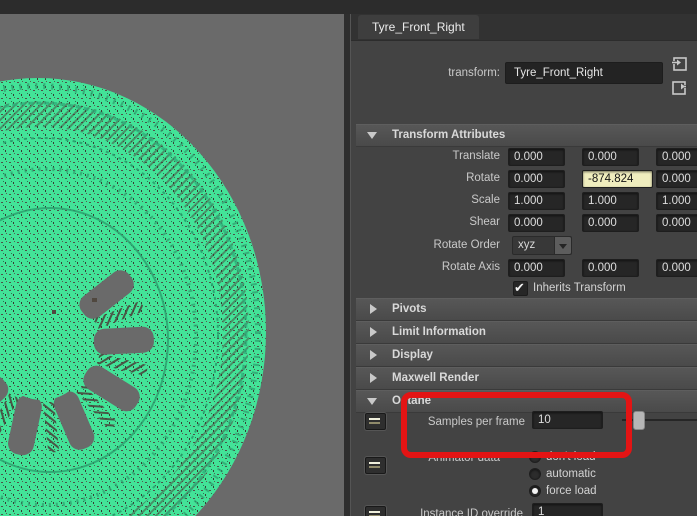  Describe the element at coordinates (526, 378) in the screenshot. I see `section-maxwell-render: Maxwell Render` at that location.